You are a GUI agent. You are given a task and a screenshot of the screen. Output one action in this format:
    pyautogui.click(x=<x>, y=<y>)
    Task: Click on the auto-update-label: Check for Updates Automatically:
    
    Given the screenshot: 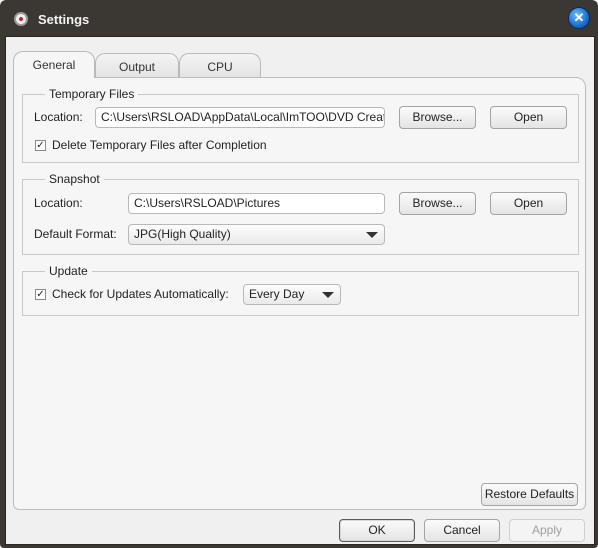 What is the action you would take?
    pyautogui.click(x=140, y=294)
    